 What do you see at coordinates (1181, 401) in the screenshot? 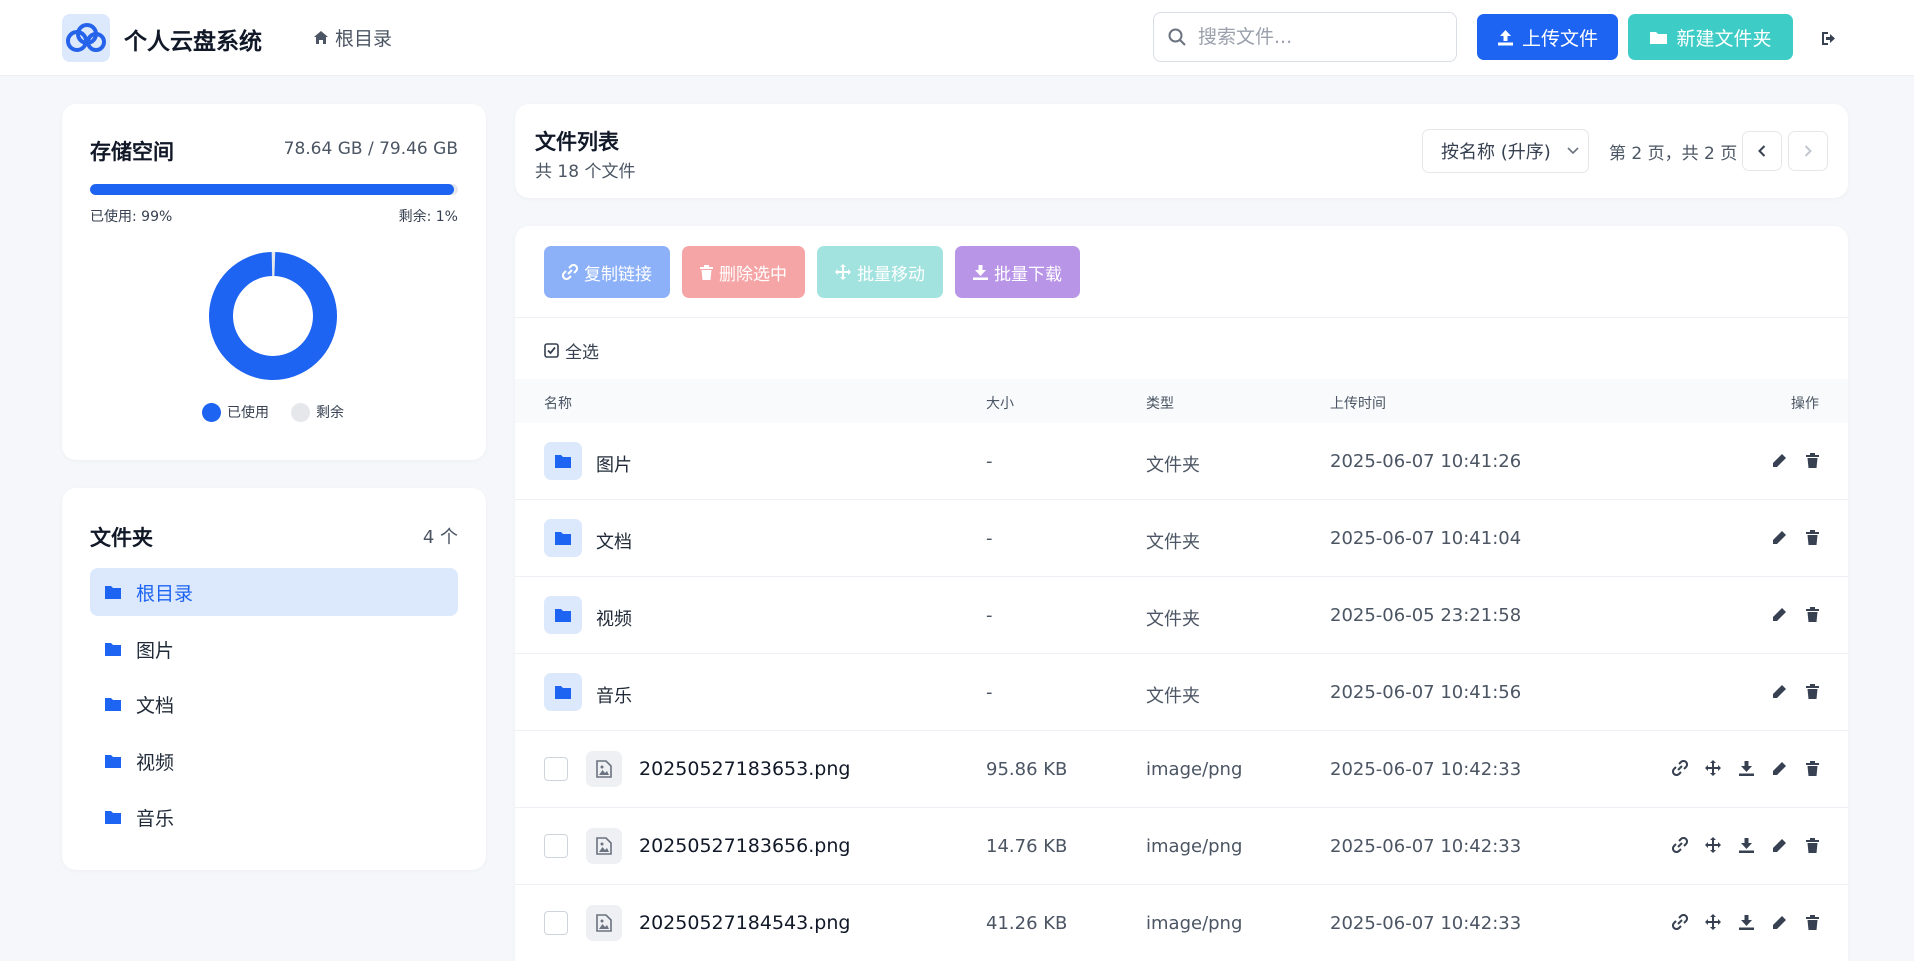
I see `table-header: 名称 大小 类型 上传时间 操作` at bounding box center [1181, 401].